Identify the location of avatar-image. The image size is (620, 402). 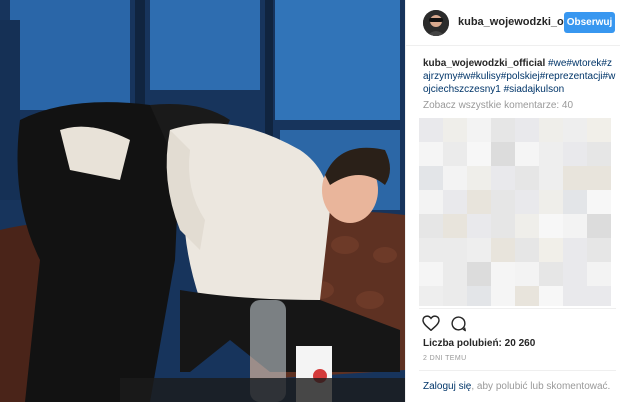
(436, 23).